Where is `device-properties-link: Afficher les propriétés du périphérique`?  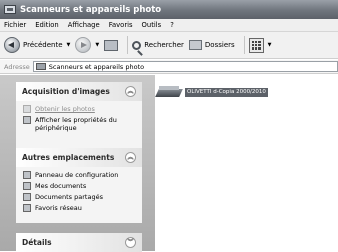 device-properties-link: Afficher les propriétés du périphérique is located at coordinates (79, 124).